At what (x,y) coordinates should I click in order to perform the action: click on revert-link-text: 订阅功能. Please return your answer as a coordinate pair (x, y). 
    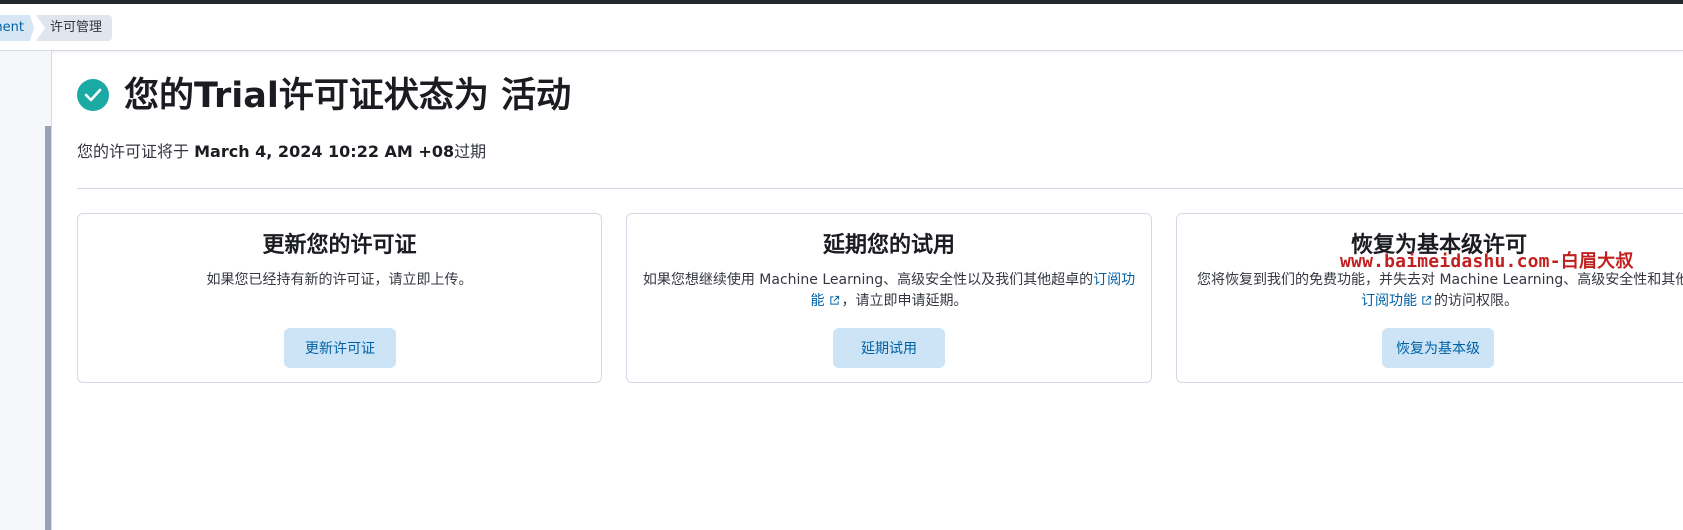
    Looking at the image, I should click on (1389, 301).